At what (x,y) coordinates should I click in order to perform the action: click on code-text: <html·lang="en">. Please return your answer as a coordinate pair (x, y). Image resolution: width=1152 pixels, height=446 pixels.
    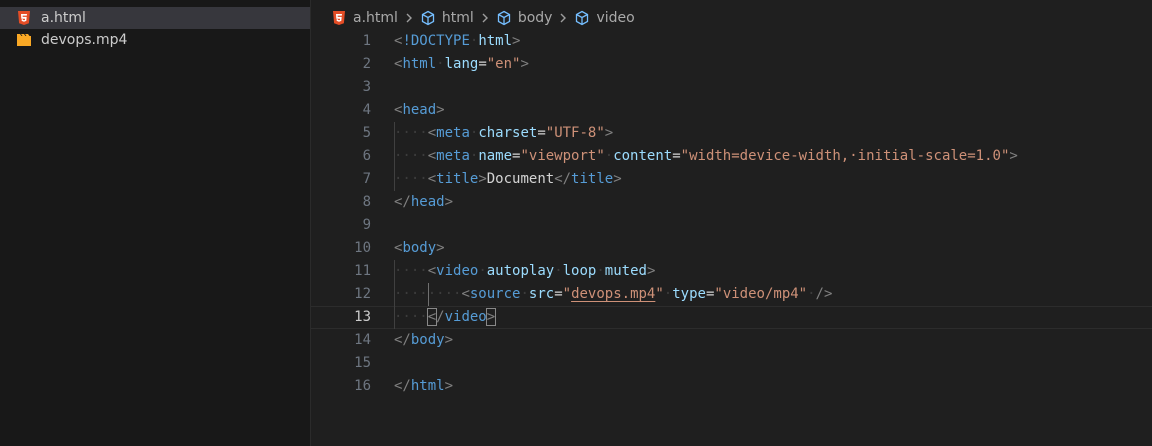
    Looking at the image, I should click on (461, 64).